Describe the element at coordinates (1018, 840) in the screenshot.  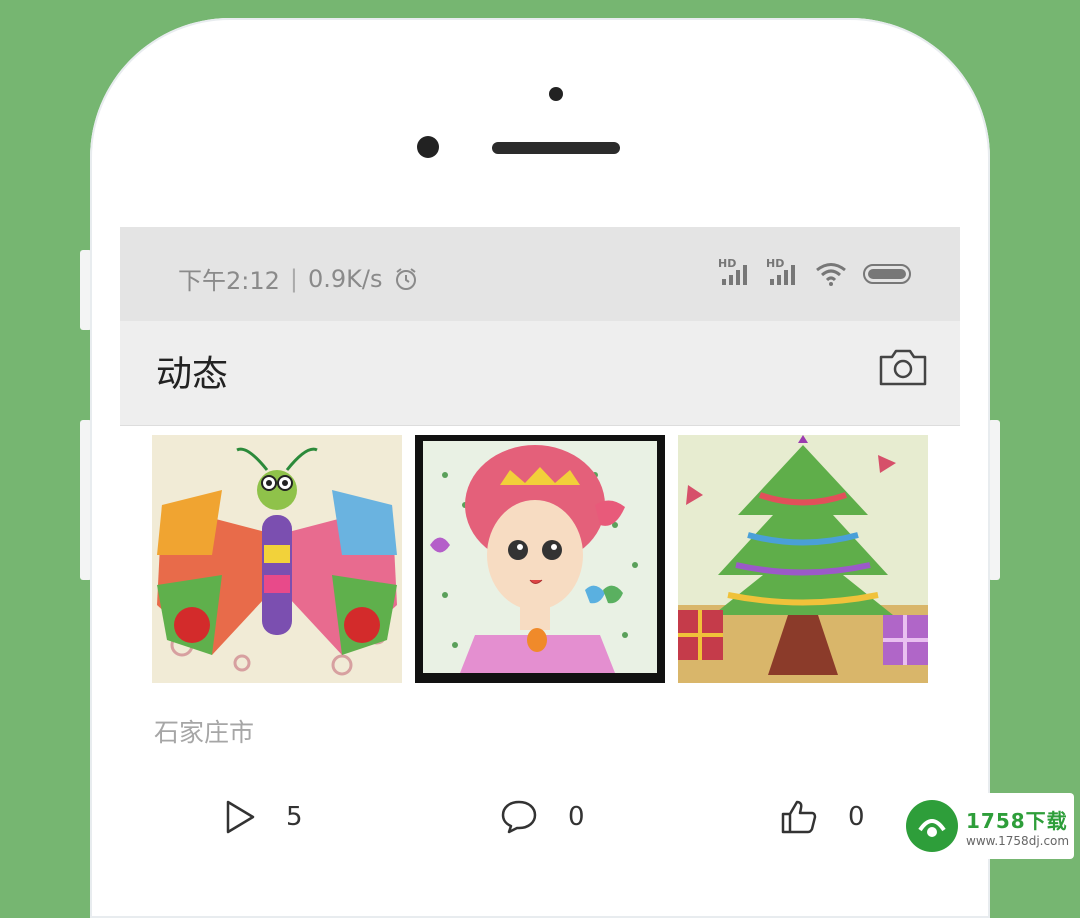
I see `brand-url: www.1758dj.com` at that location.